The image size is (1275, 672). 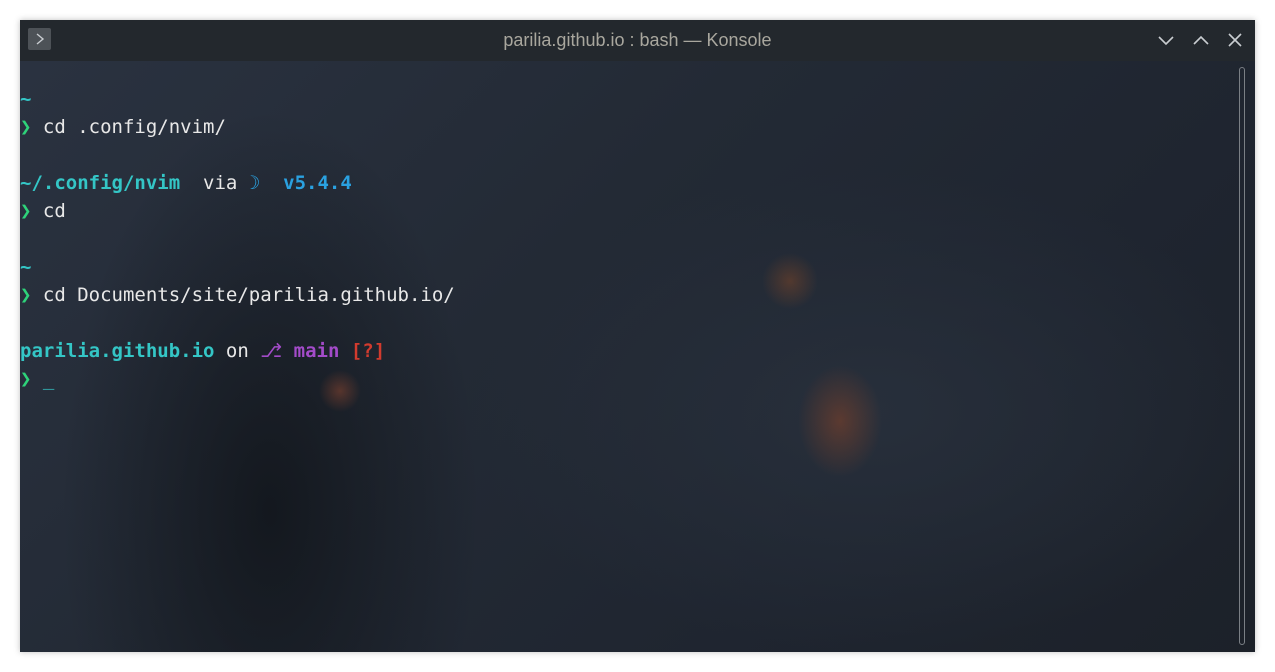 What do you see at coordinates (220, 183) in the screenshot?
I see `via-text: via` at bounding box center [220, 183].